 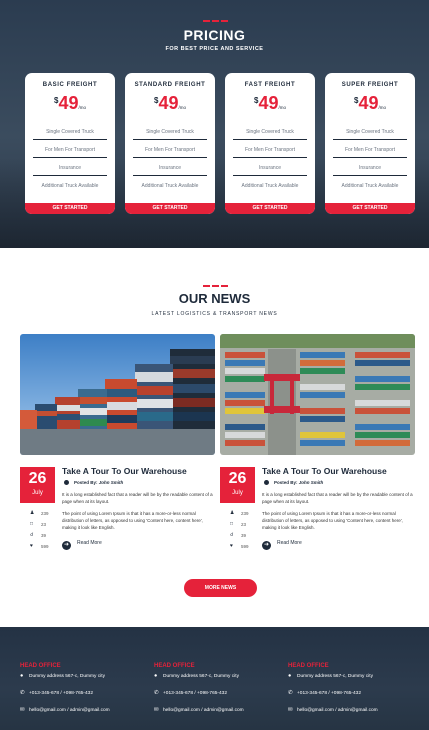 I want to click on plan-name: STANDARD FREIGHT, so click(x=170, y=85).